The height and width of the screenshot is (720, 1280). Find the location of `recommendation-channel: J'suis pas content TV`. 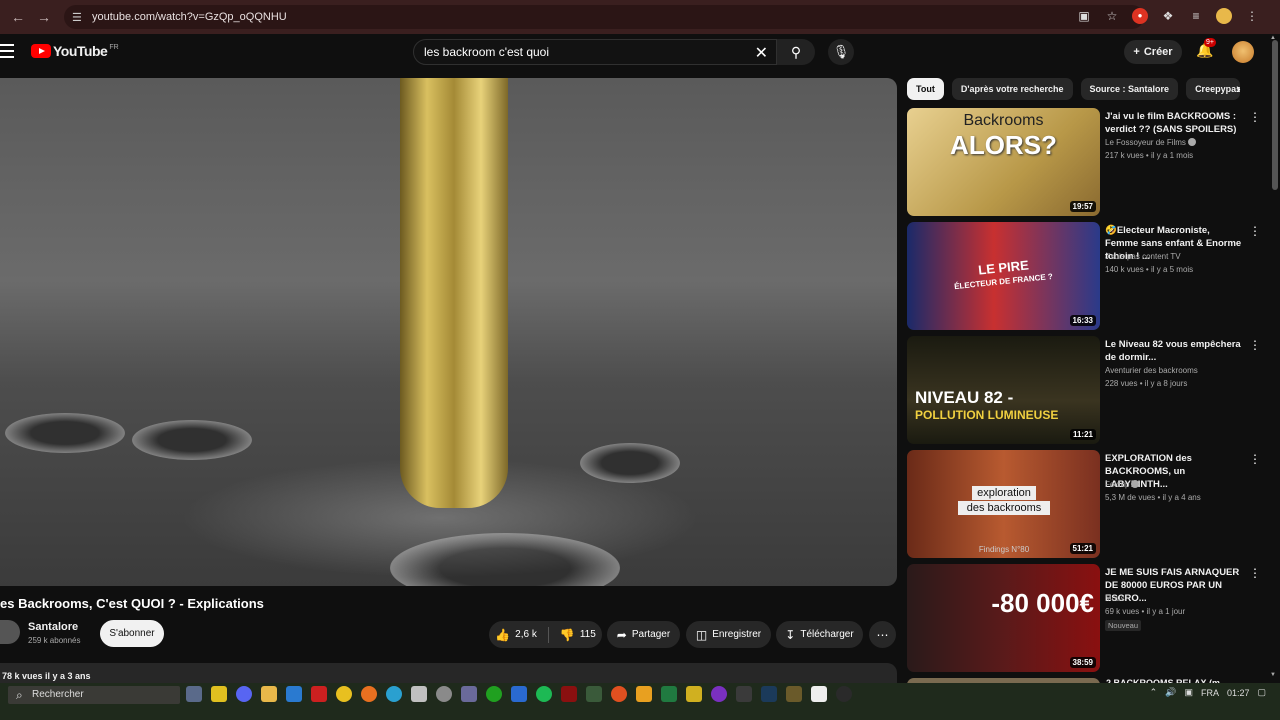

recommendation-channel: J'suis pas content TV is located at coordinates (1143, 256).